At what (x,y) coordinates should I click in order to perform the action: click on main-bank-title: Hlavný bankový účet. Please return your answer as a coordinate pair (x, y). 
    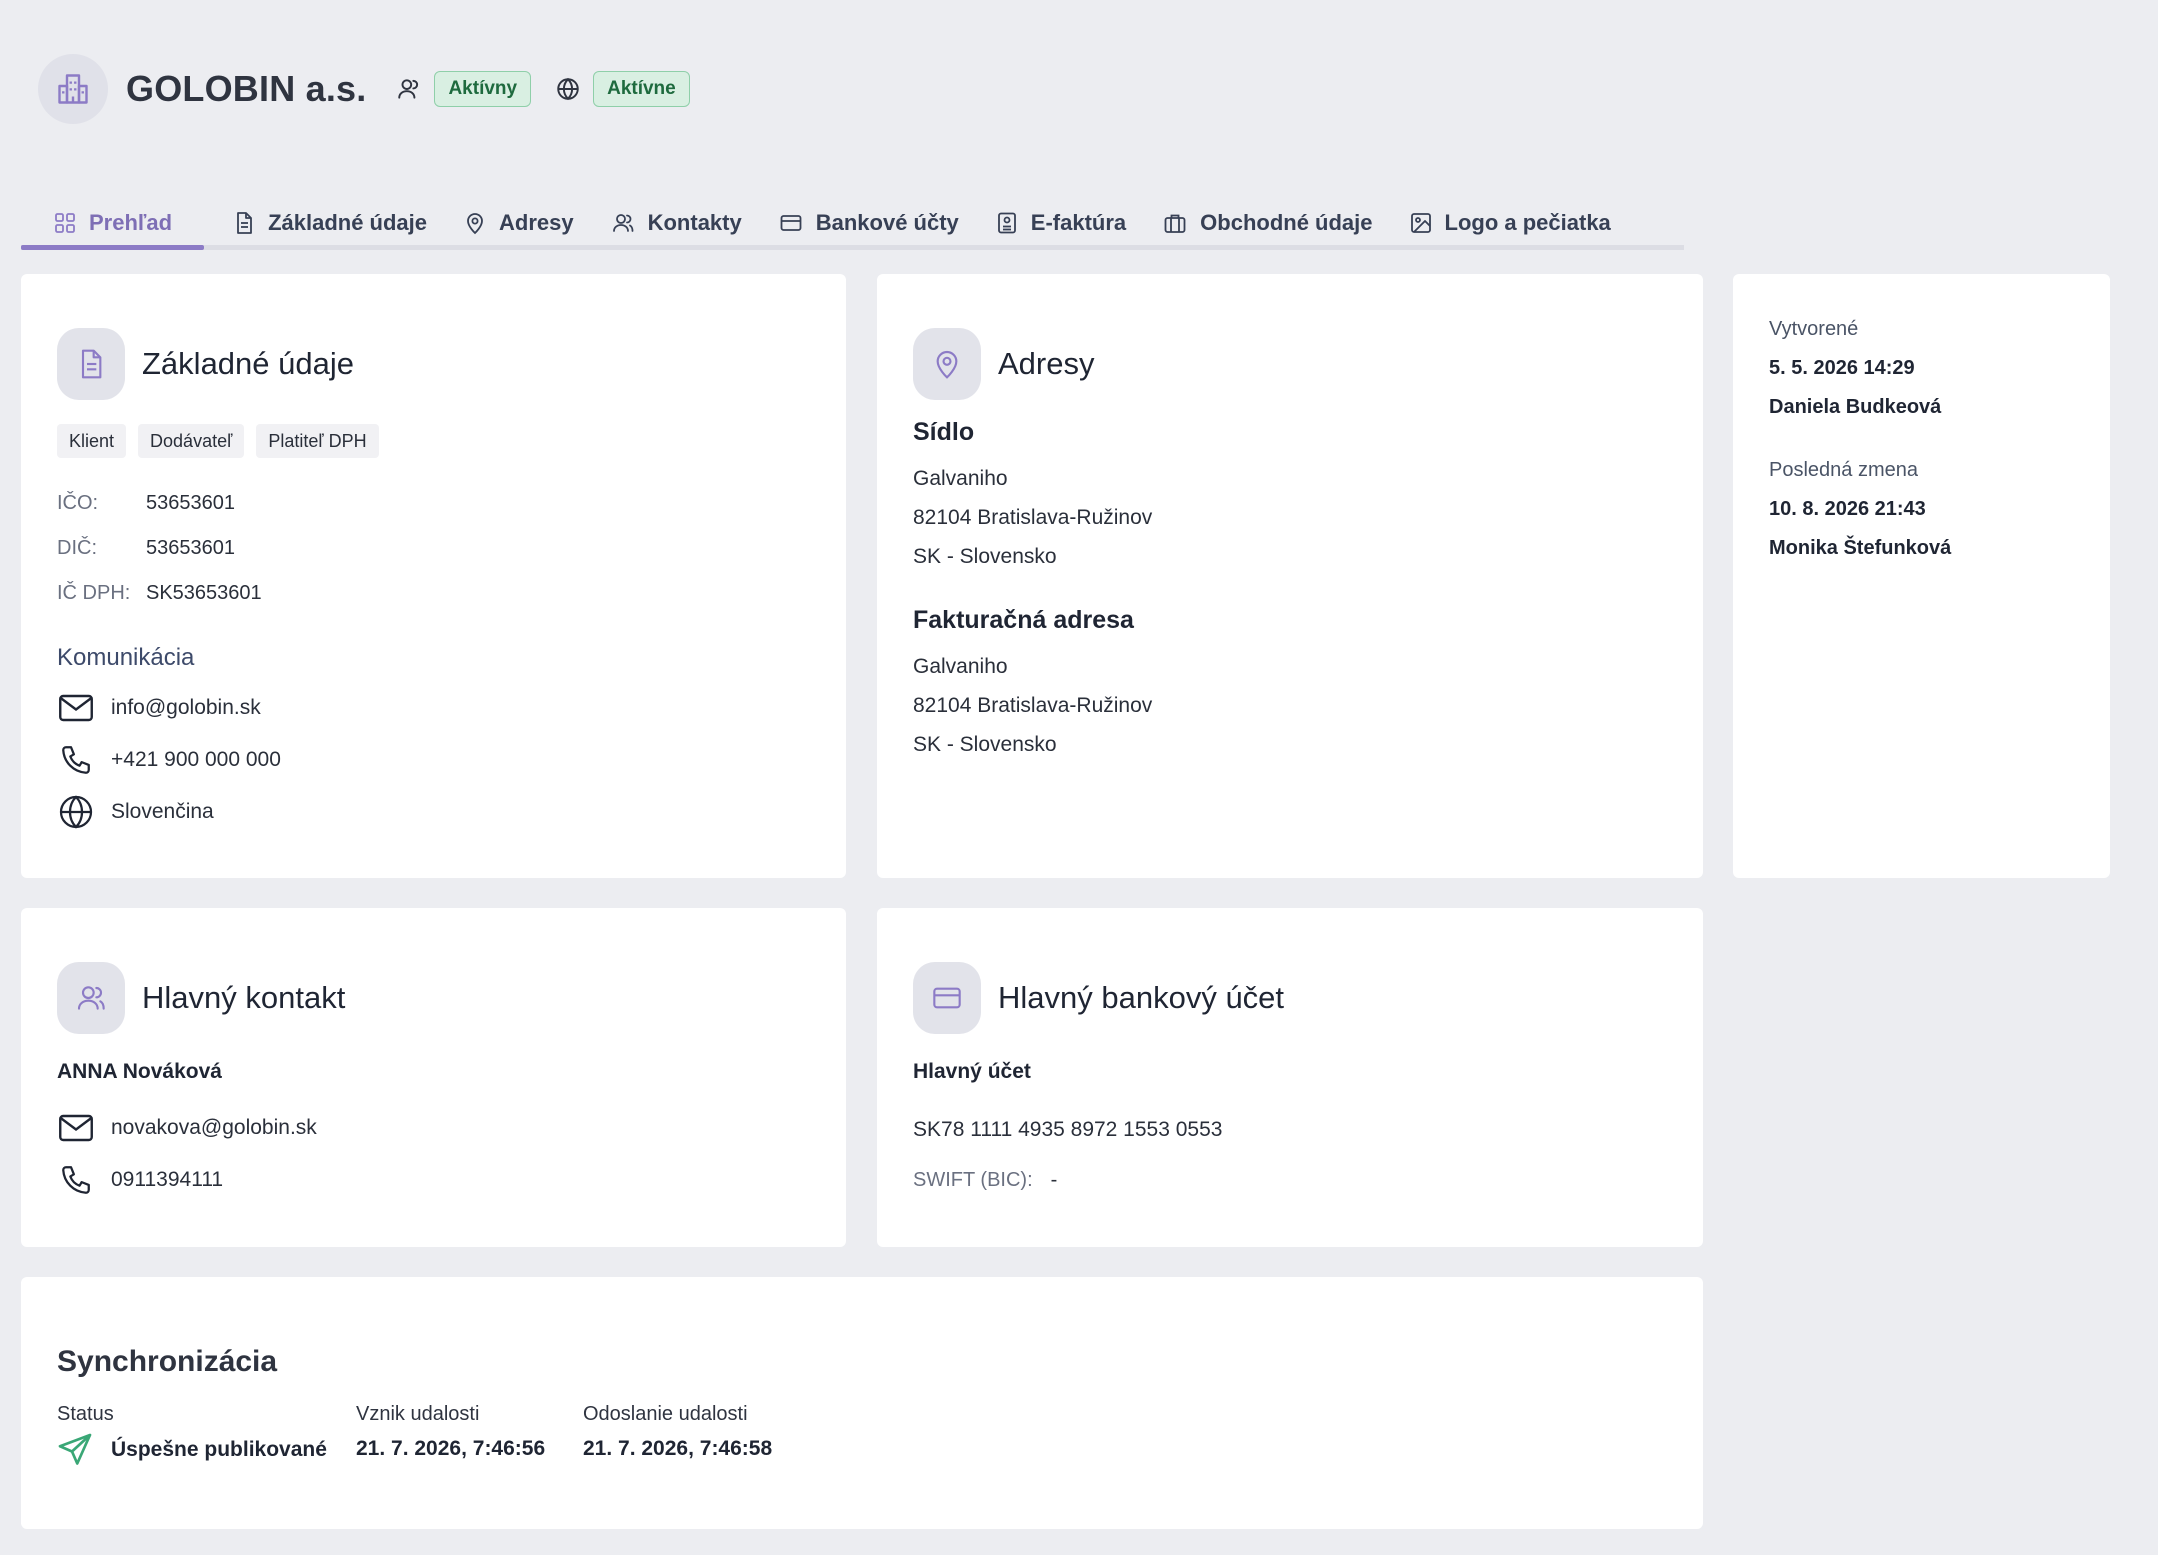
    Looking at the image, I should click on (1141, 997).